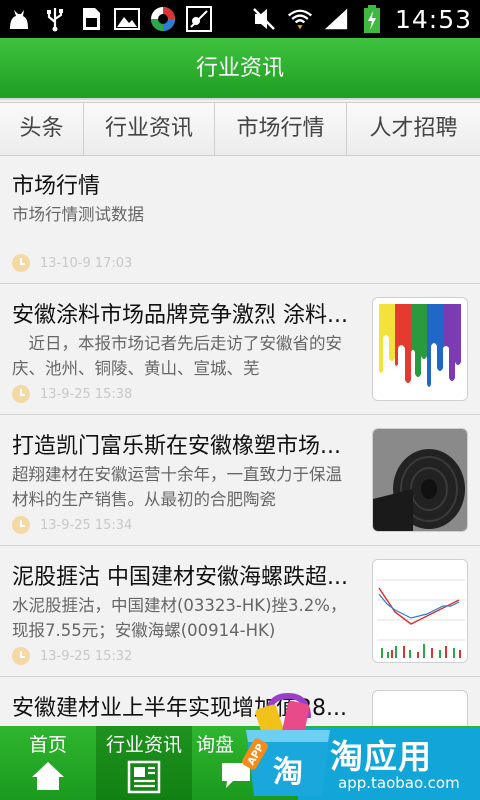 This screenshot has width=480, height=800. I want to click on item-date: 13-9-25 15:34, so click(86, 525).